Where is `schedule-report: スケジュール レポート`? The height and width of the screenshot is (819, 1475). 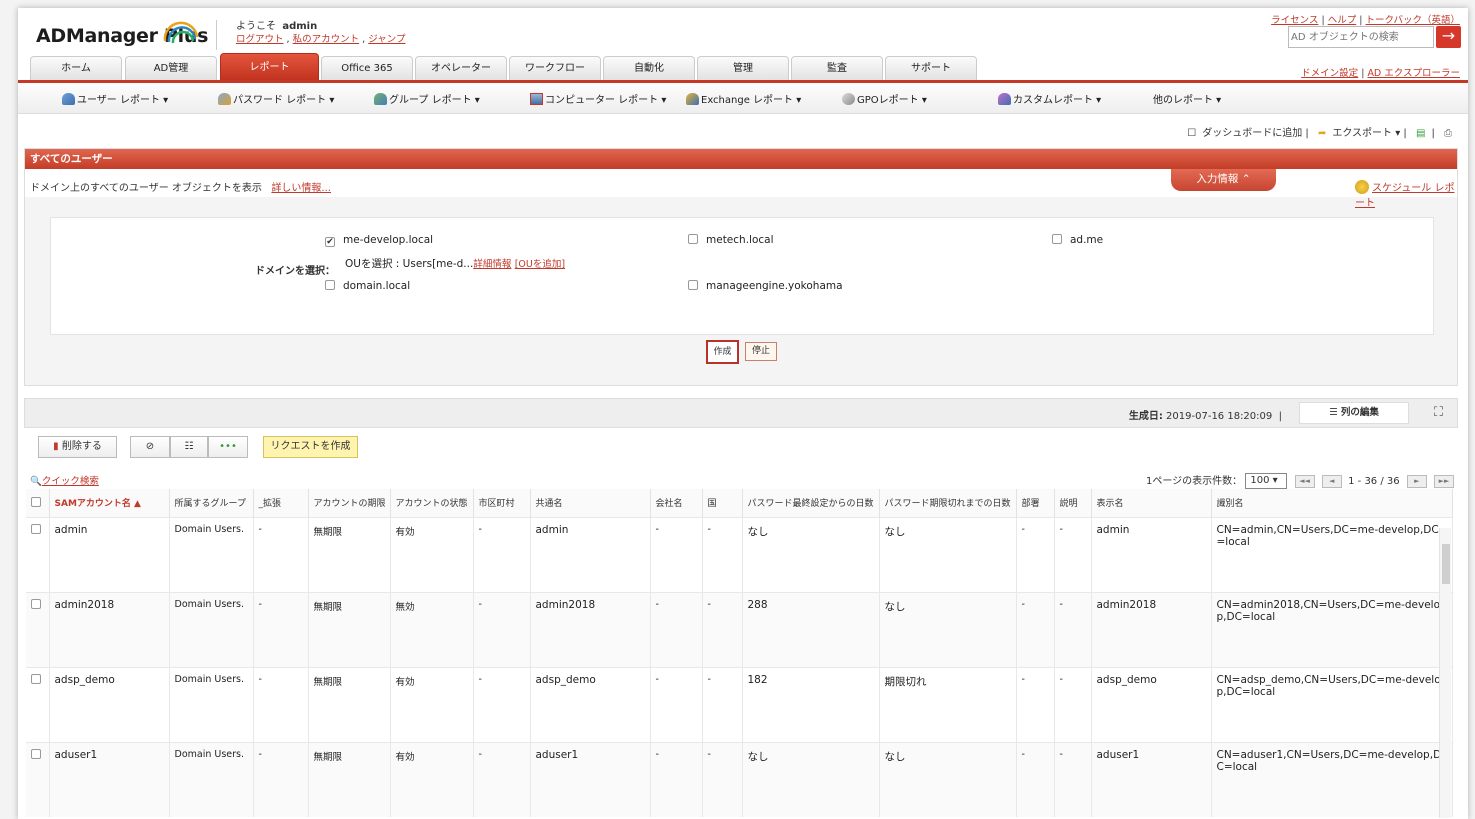
schedule-report: スケジュール レポート is located at coordinates (1406, 194).